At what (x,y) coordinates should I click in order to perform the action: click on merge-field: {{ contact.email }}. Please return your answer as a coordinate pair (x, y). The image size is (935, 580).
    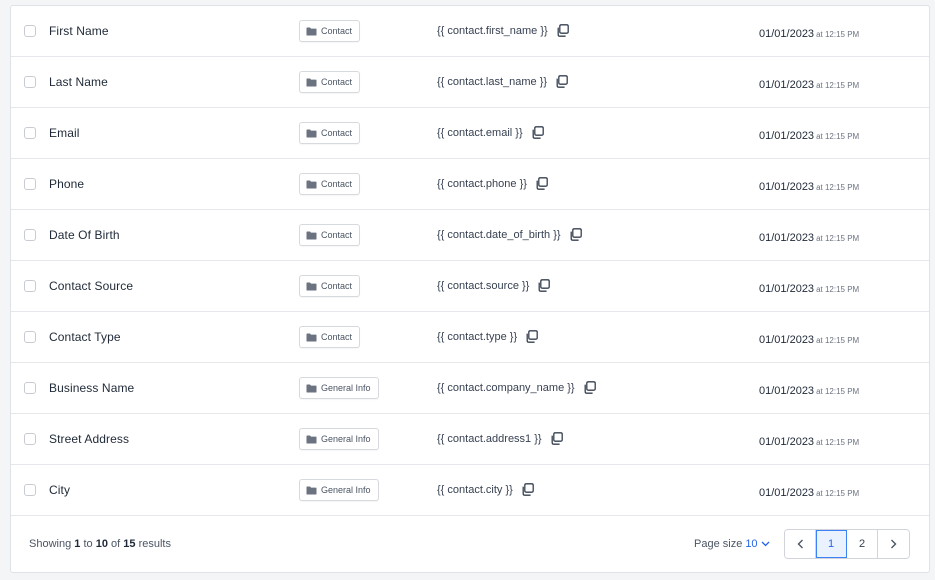
    Looking at the image, I should click on (490, 132).